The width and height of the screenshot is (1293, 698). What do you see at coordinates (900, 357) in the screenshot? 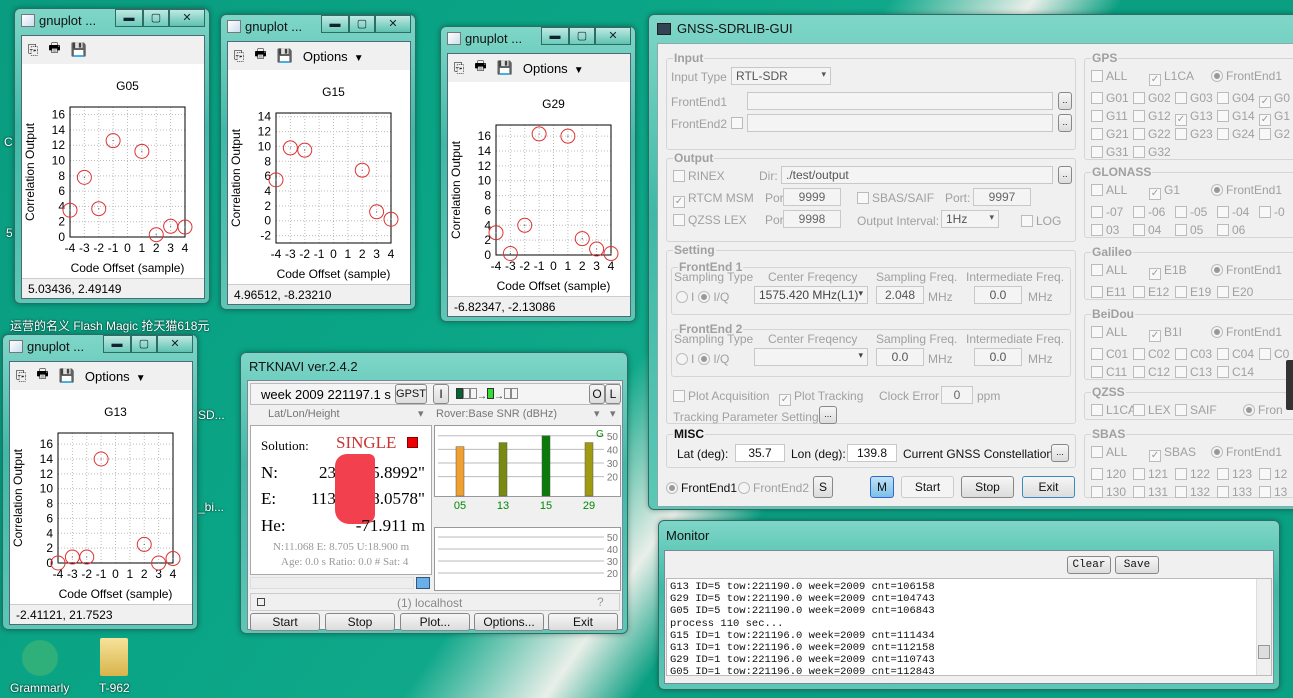
I see `sampling-freq-input: 0.0` at bounding box center [900, 357].